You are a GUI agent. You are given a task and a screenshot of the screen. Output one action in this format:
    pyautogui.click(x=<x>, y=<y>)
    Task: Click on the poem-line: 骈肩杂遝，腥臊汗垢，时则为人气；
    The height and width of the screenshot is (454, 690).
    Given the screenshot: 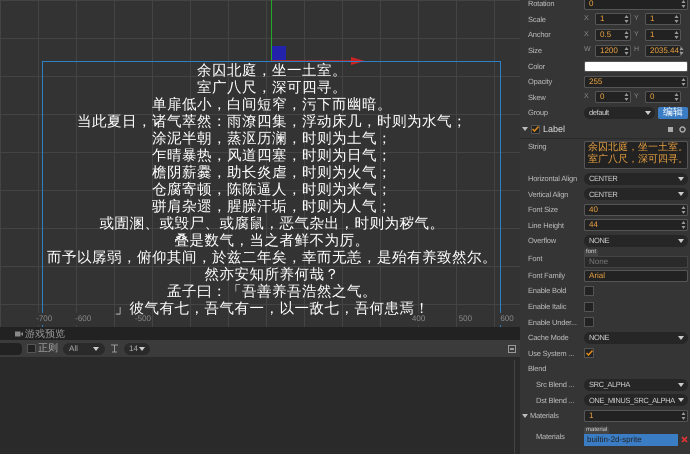 What is the action you would take?
    pyautogui.click(x=272, y=207)
    